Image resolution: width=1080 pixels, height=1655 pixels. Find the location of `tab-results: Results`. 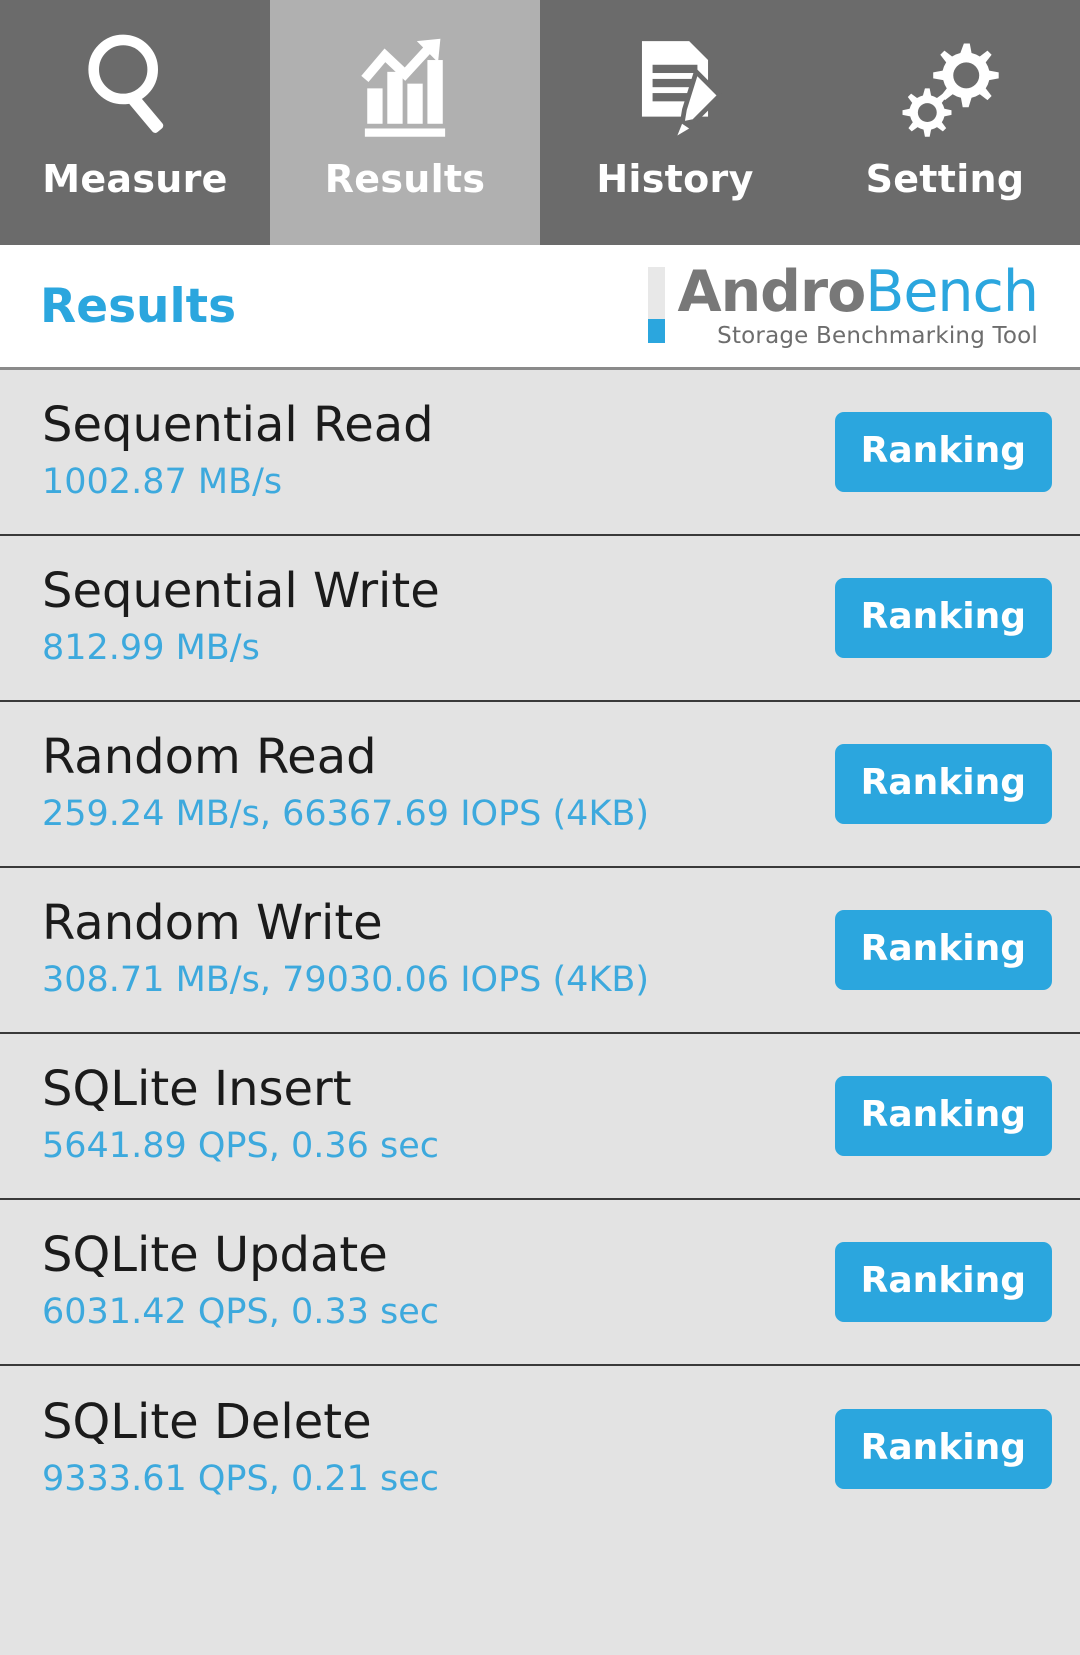

tab-results: Results is located at coordinates (405, 122).